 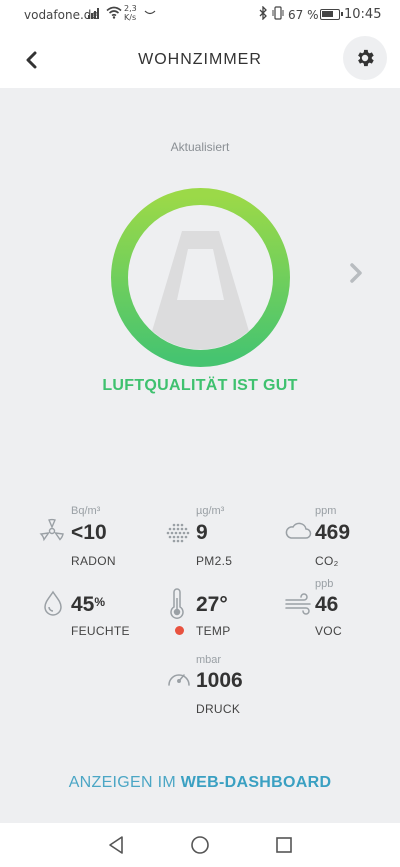 What do you see at coordinates (202, 532) in the screenshot?
I see `pm25-value: 9` at bounding box center [202, 532].